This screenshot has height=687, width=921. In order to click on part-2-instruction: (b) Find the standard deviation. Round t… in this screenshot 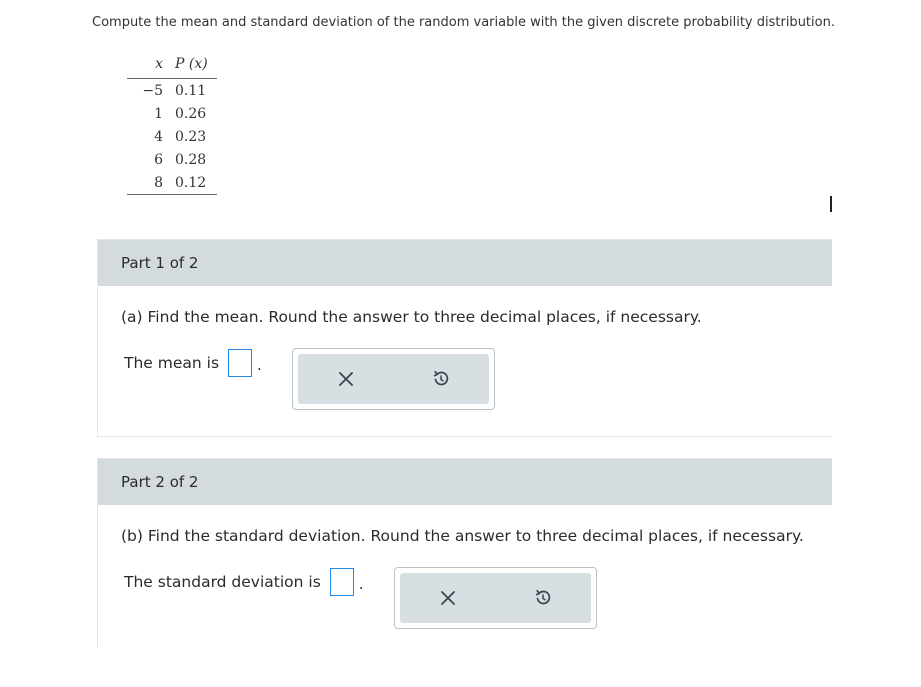, I will do `click(462, 536)`.